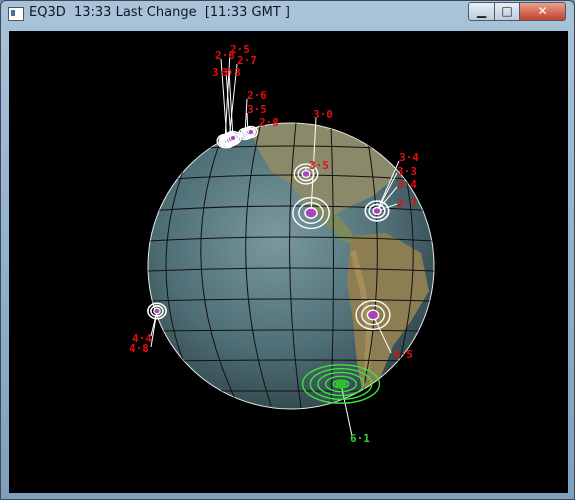 The image size is (575, 500). Describe the element at coordinates (159, 12) in the screenshot. I see `window-title: EQ3D 13:33 Last Change [11:33 GMT ]` at that location.